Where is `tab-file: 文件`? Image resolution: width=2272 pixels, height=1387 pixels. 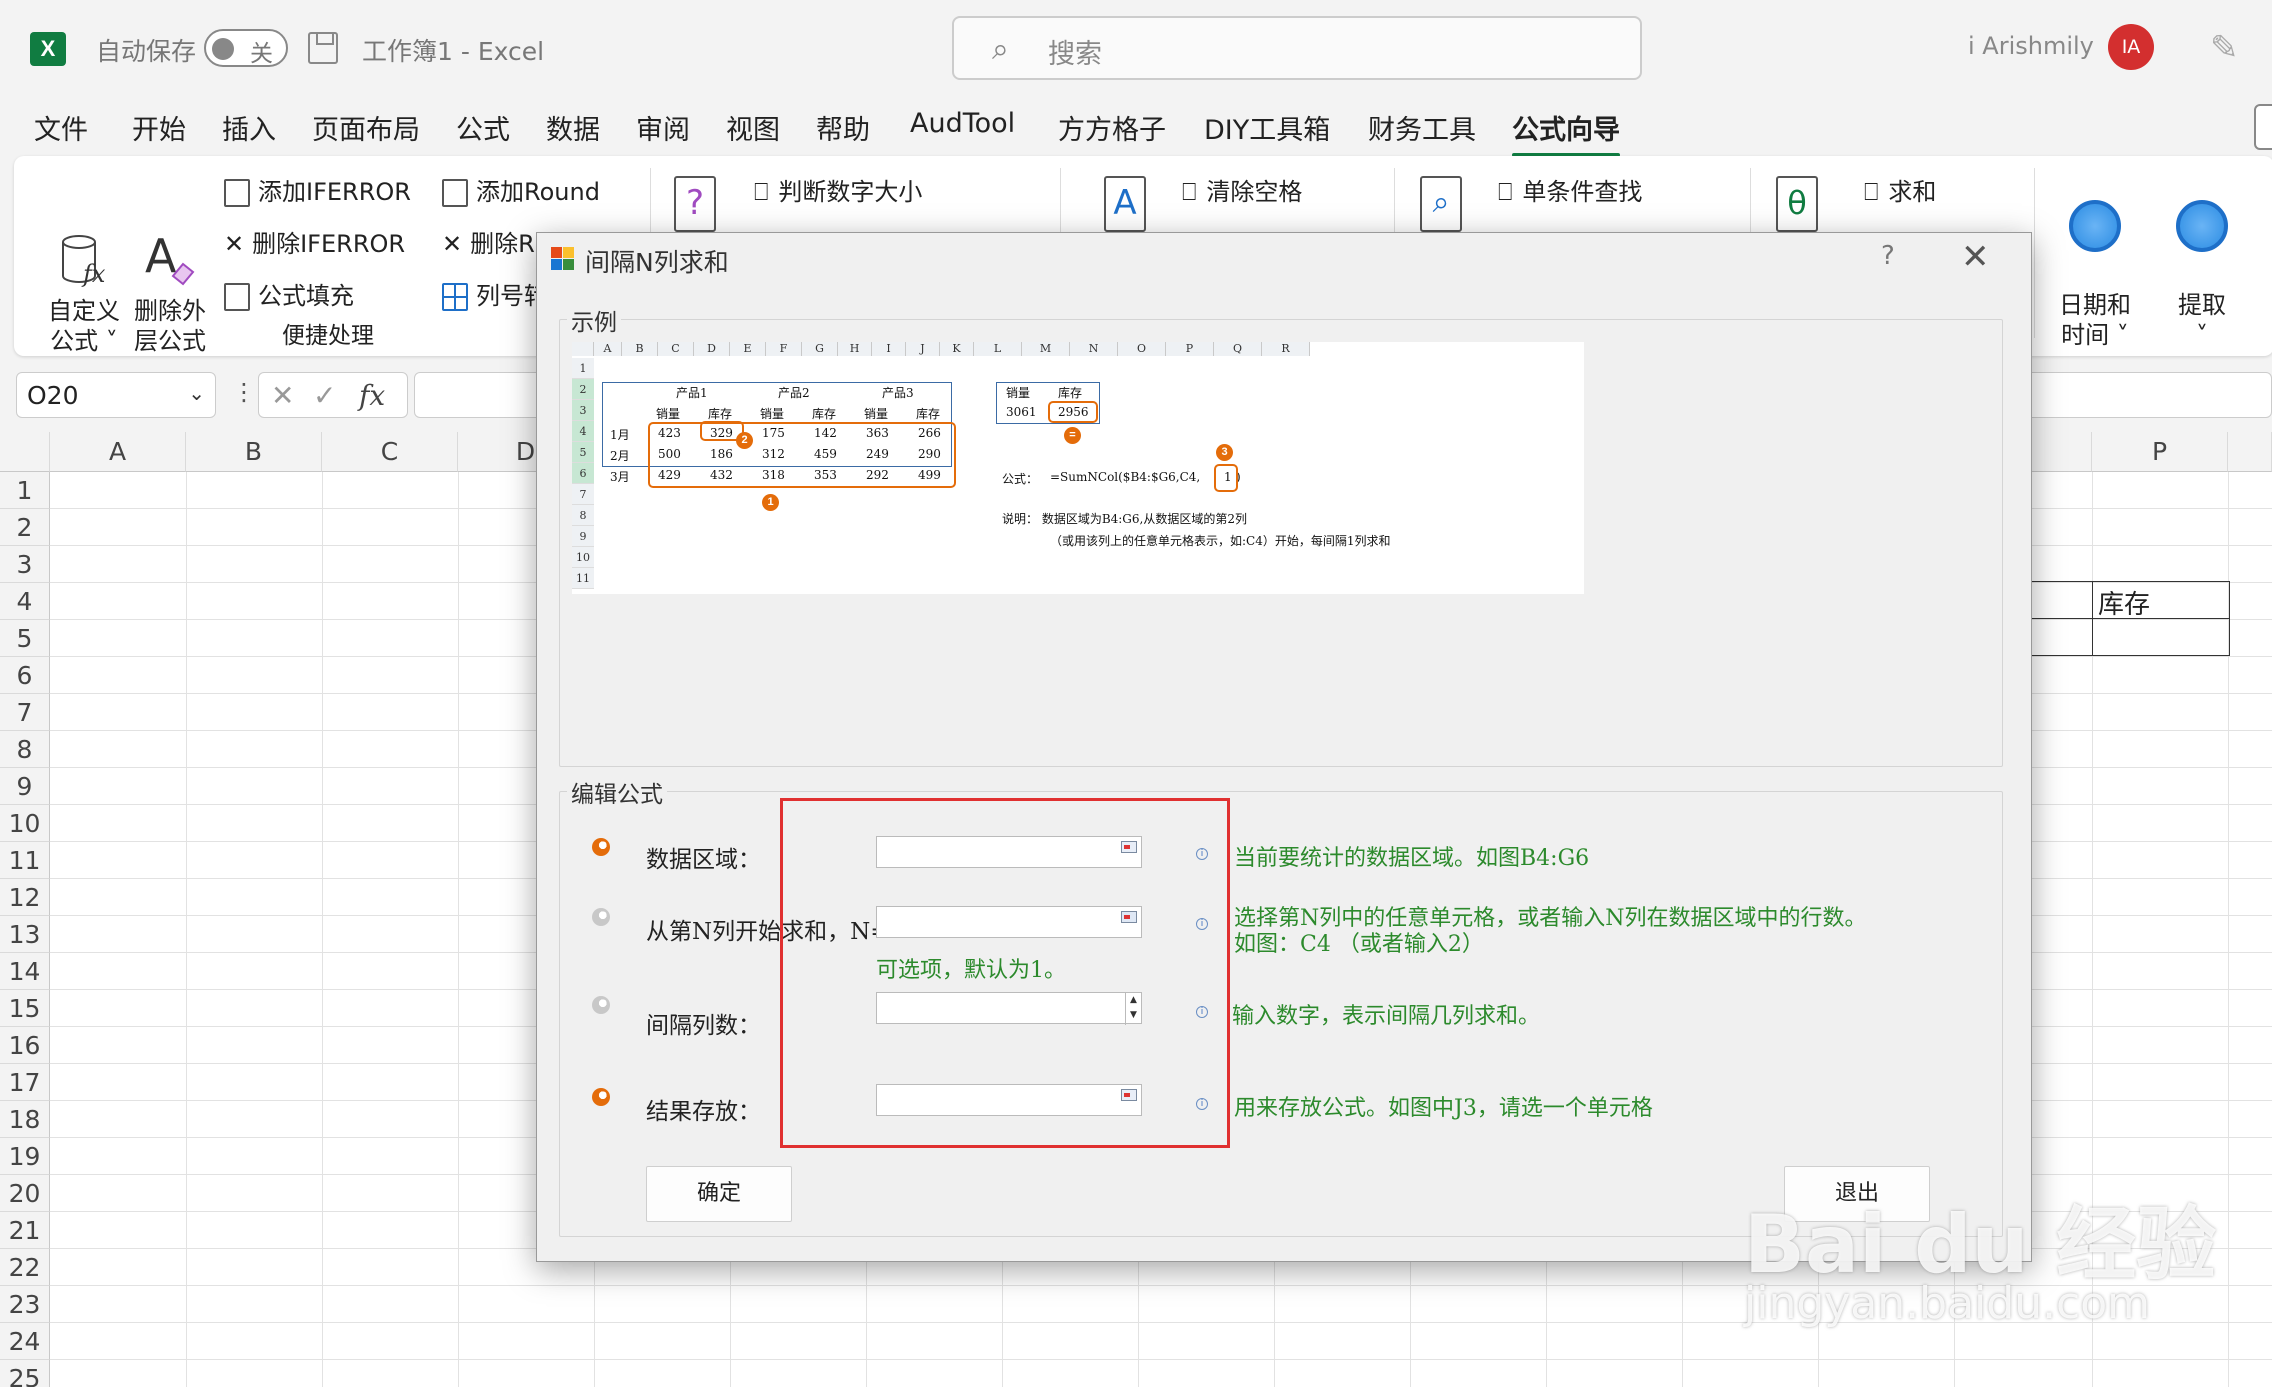 tab-file: 文件 is located at coordinates (61, 127).